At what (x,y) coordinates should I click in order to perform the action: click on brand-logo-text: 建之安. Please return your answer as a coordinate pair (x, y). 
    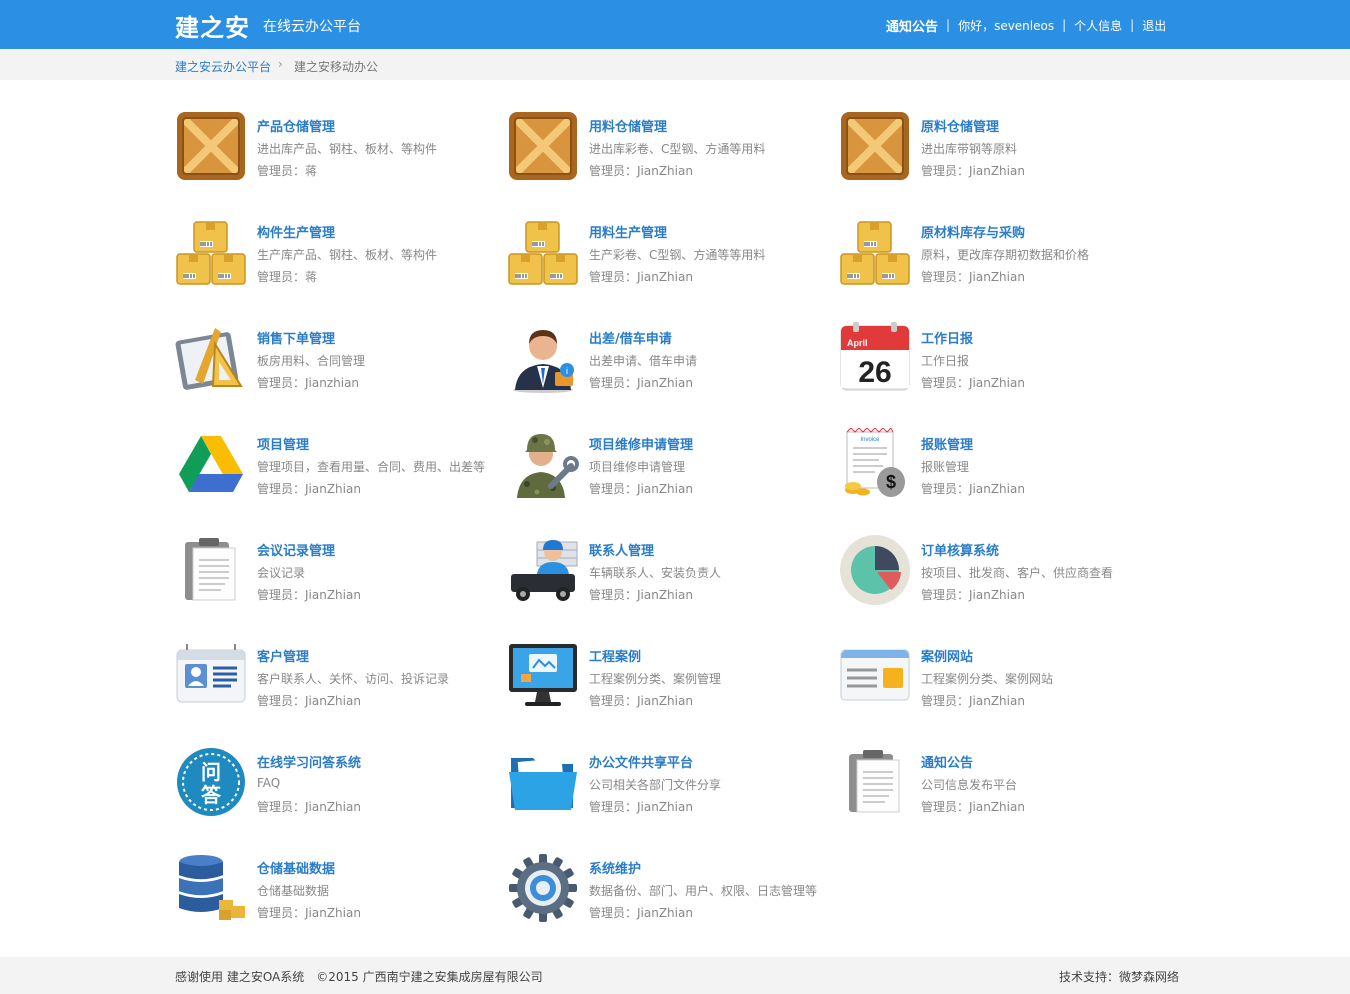
    Looking at the image, I should click on (212, 25).